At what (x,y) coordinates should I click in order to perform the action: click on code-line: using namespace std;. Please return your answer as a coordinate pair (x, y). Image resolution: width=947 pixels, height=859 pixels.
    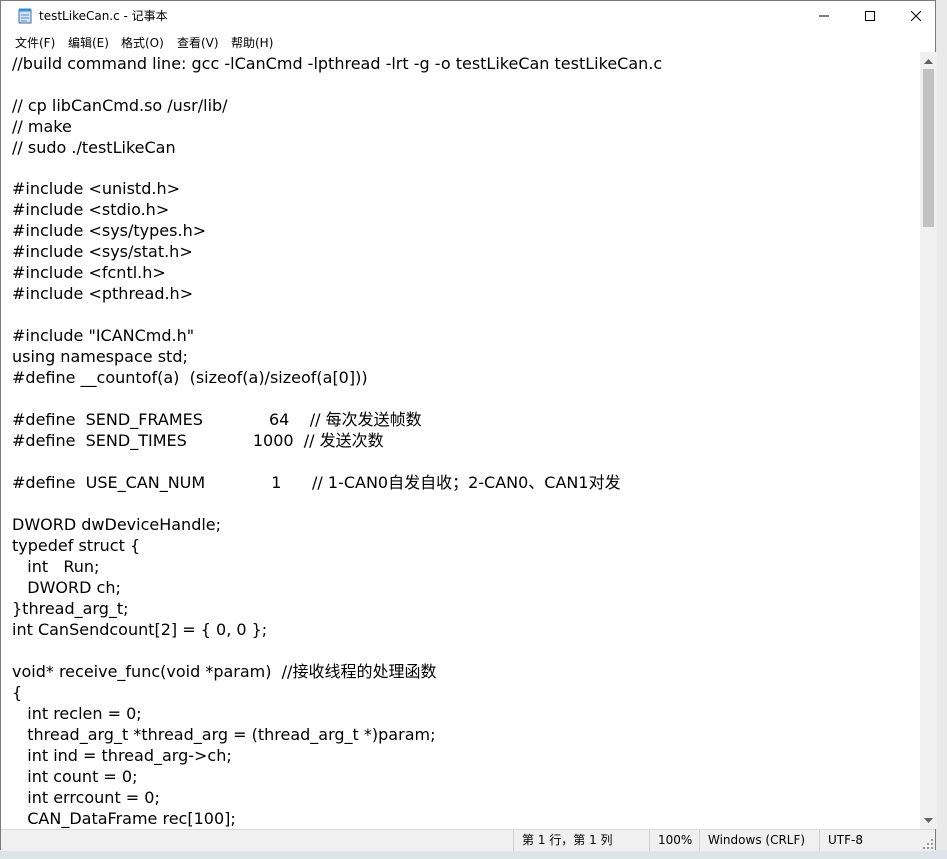
    Looking at the image, I should click on (100, 356).